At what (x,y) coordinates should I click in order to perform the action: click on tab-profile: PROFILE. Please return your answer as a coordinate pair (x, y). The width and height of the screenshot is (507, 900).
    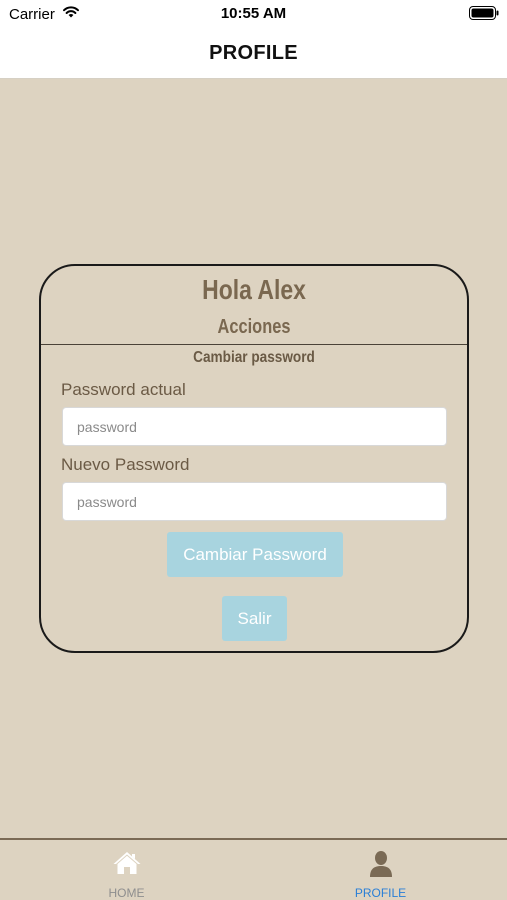
    Looking at the image, I should click on (380, 870).